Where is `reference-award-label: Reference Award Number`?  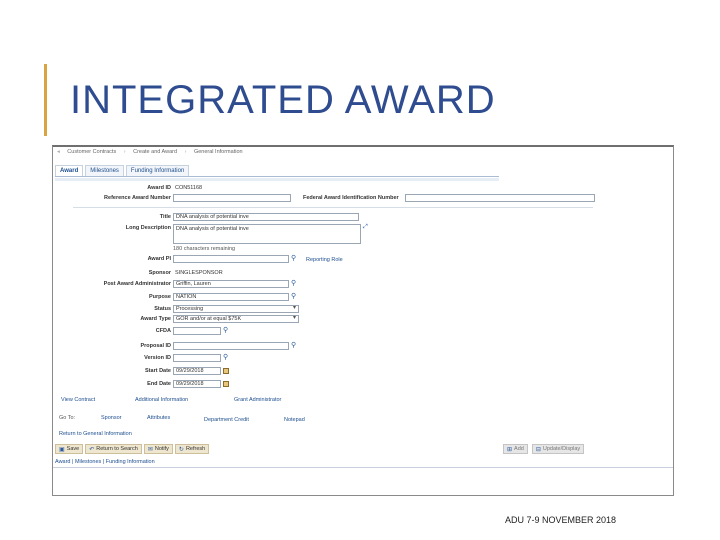 reference-award-label: Reference Award Number is located at coordinates (137, 198).